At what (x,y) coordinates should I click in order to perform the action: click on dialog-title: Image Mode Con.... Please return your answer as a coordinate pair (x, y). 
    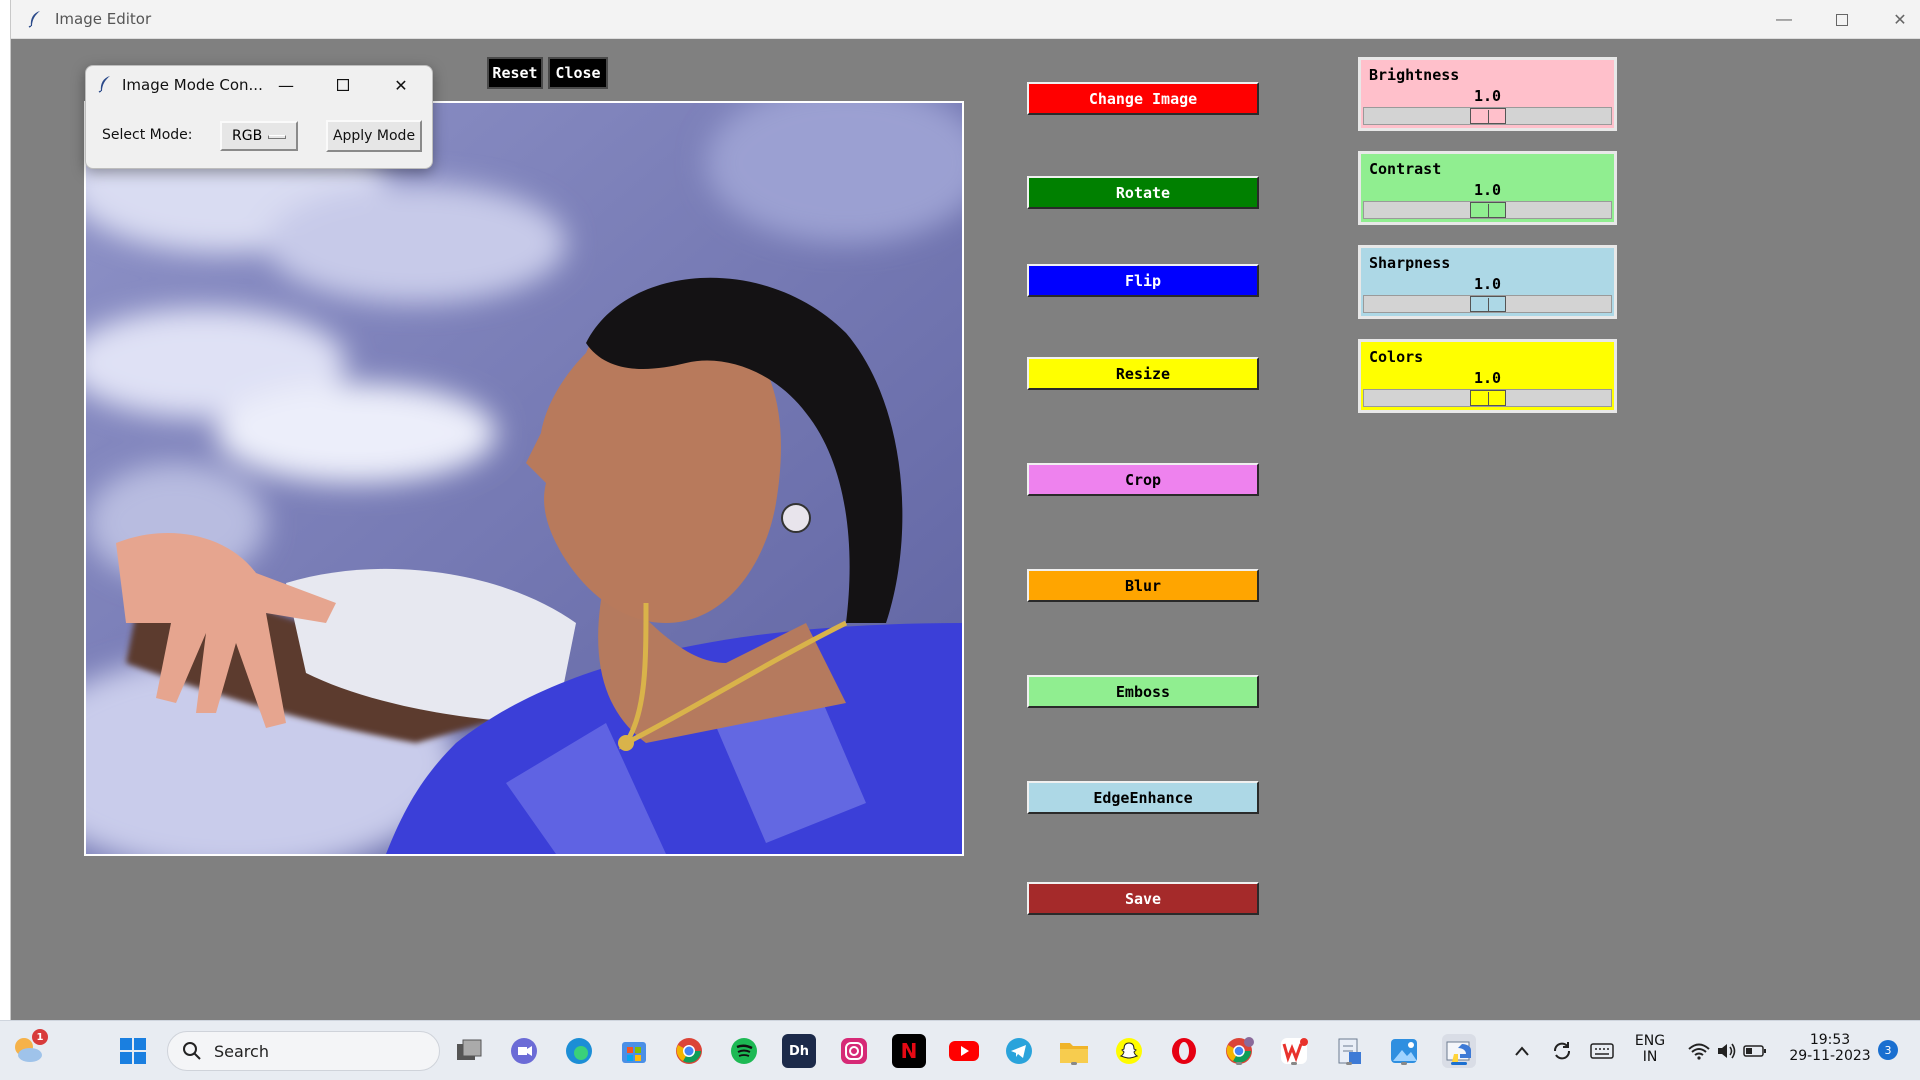
    Looking at the image, I should click on (192, 85).